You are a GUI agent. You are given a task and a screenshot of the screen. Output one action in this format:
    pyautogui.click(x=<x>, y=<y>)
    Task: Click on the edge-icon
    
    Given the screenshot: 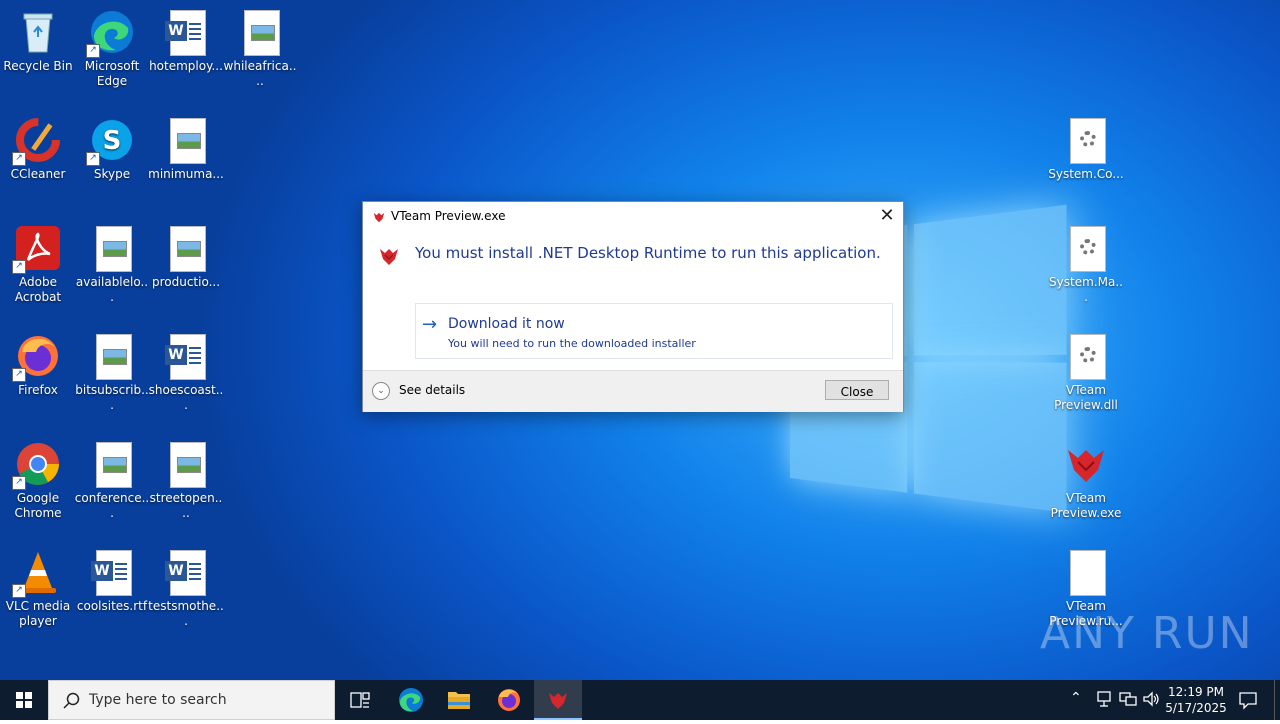 What is the action you would take?
    pyautogui.click(x=411, y=700)
    